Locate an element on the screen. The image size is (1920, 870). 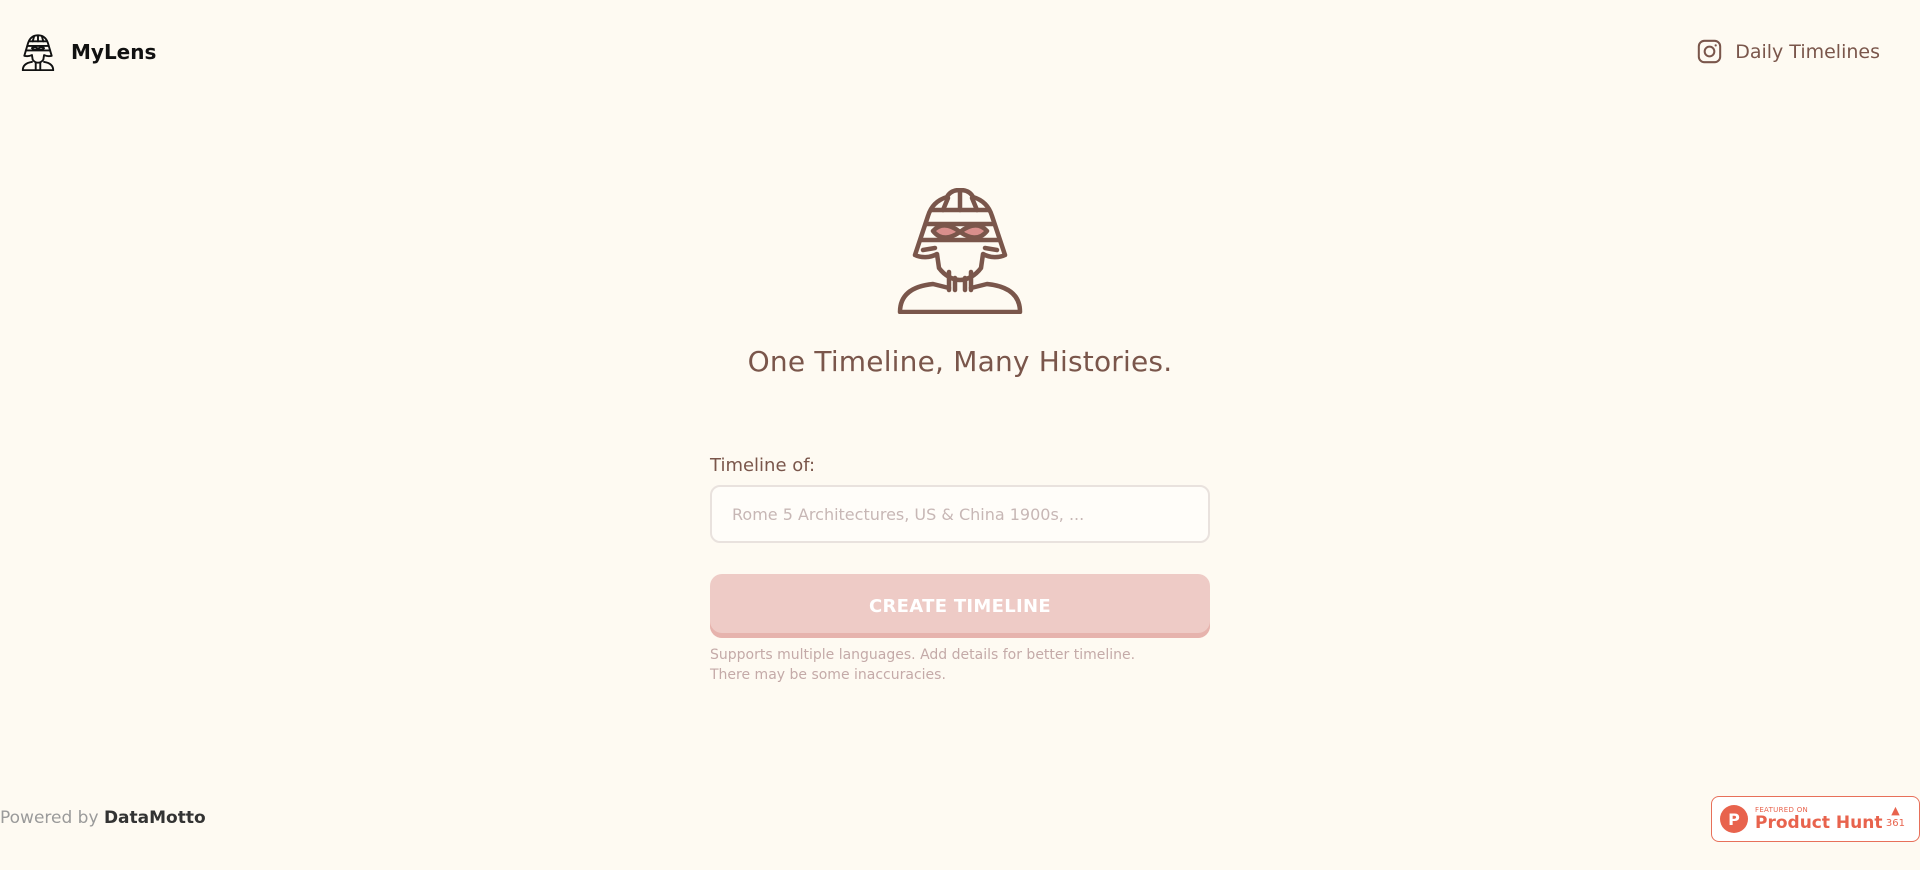
powered-by-prefix: Powered by is located at coordinates (49, 818).